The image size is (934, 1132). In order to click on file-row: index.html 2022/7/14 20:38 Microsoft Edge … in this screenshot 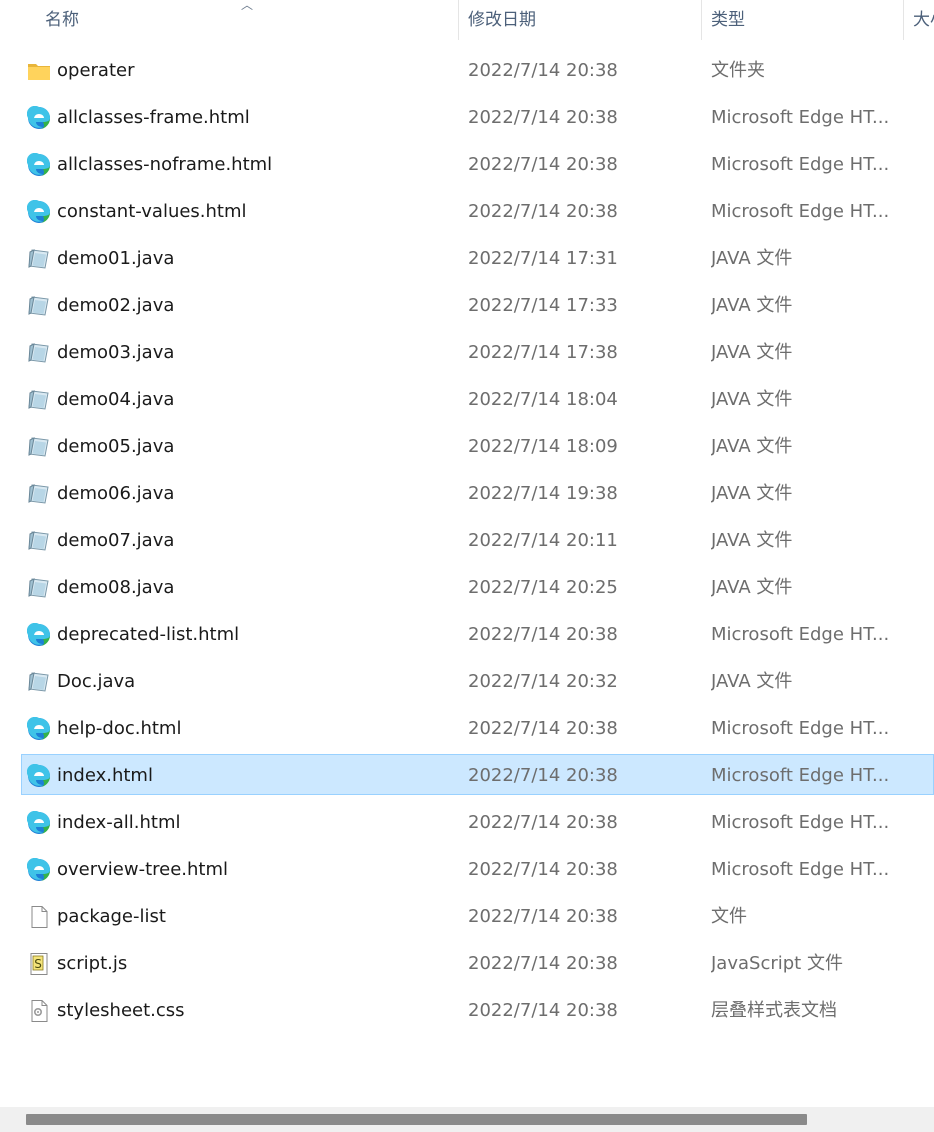, I will do `click(467, 775)`.